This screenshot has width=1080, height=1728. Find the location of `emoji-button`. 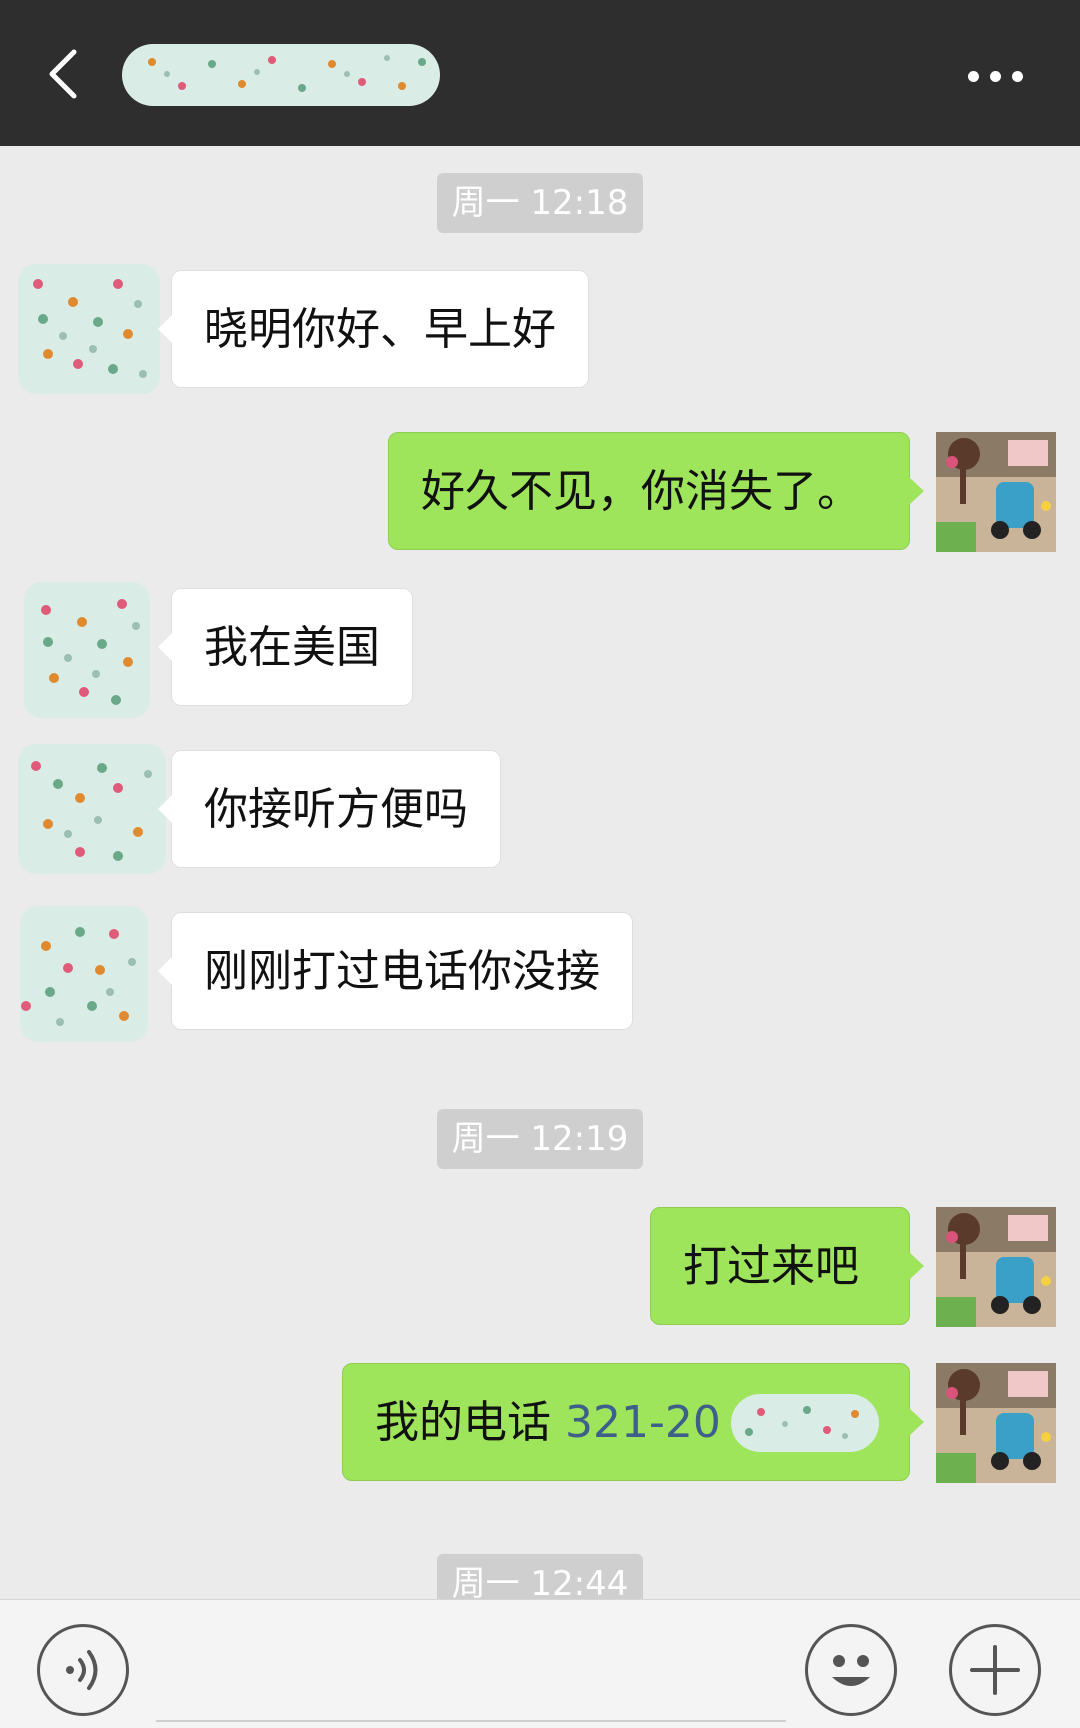

emoji-button is located at coordinates (851, 1670).